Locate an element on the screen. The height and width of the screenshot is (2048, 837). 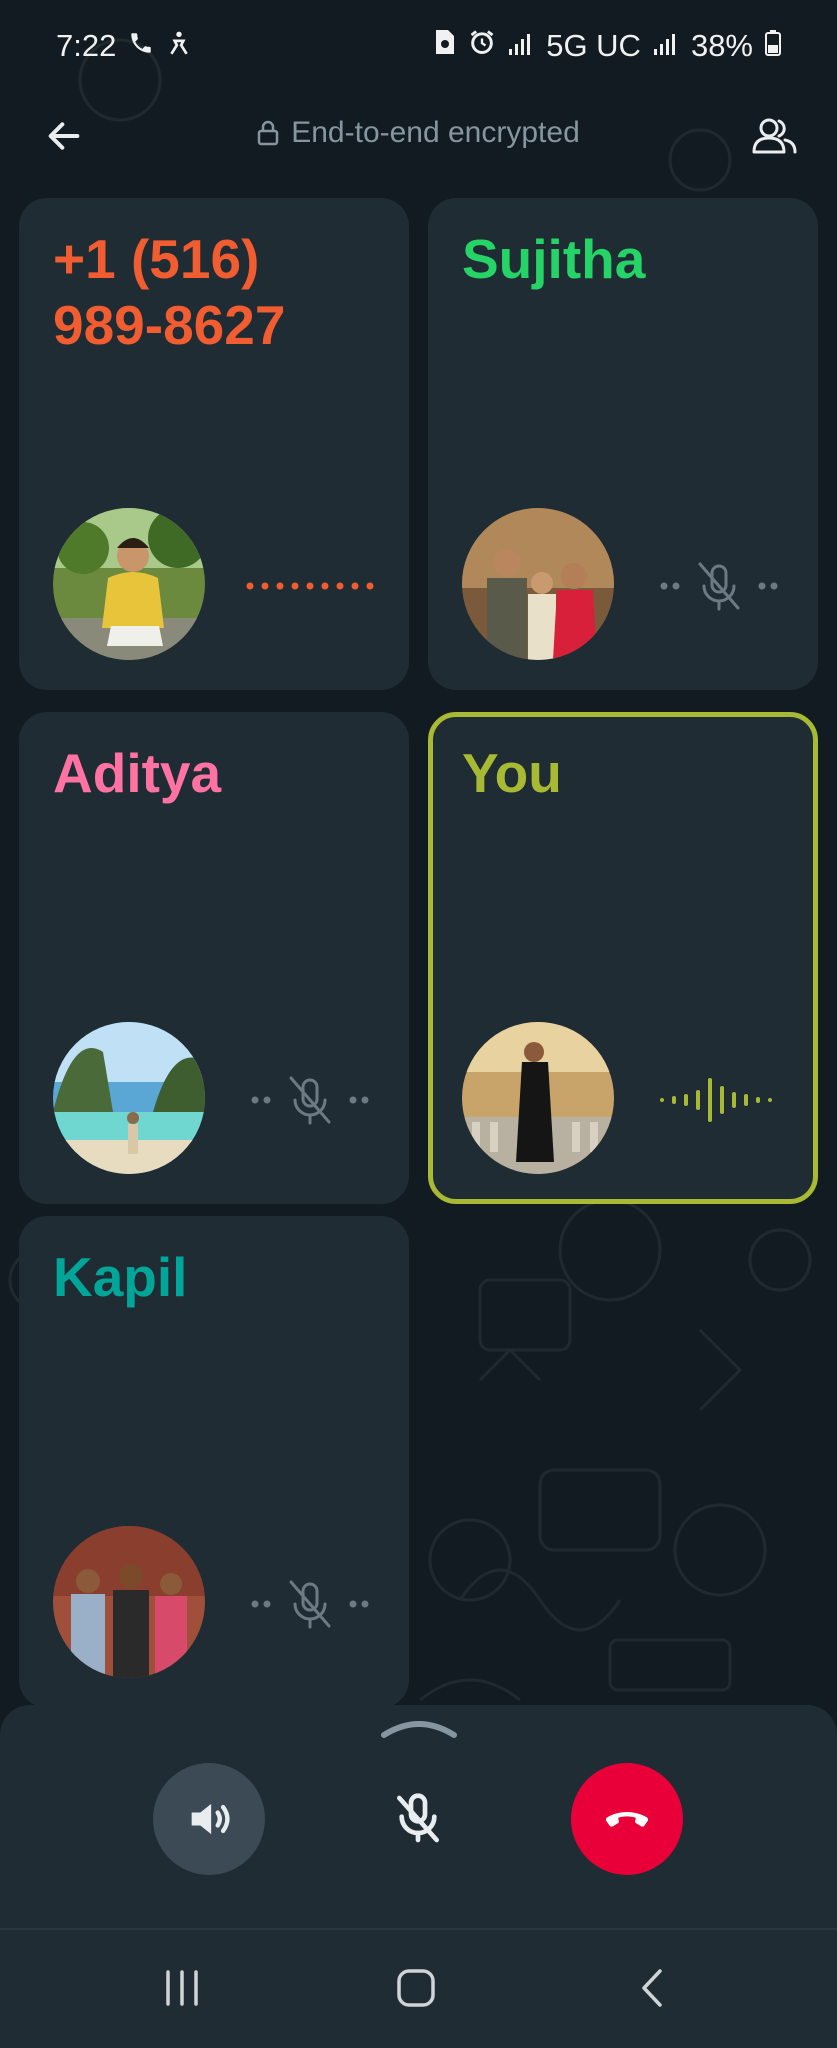
participant-tile: +1 (516) 989-8627 is located at coordinates (214, 444).